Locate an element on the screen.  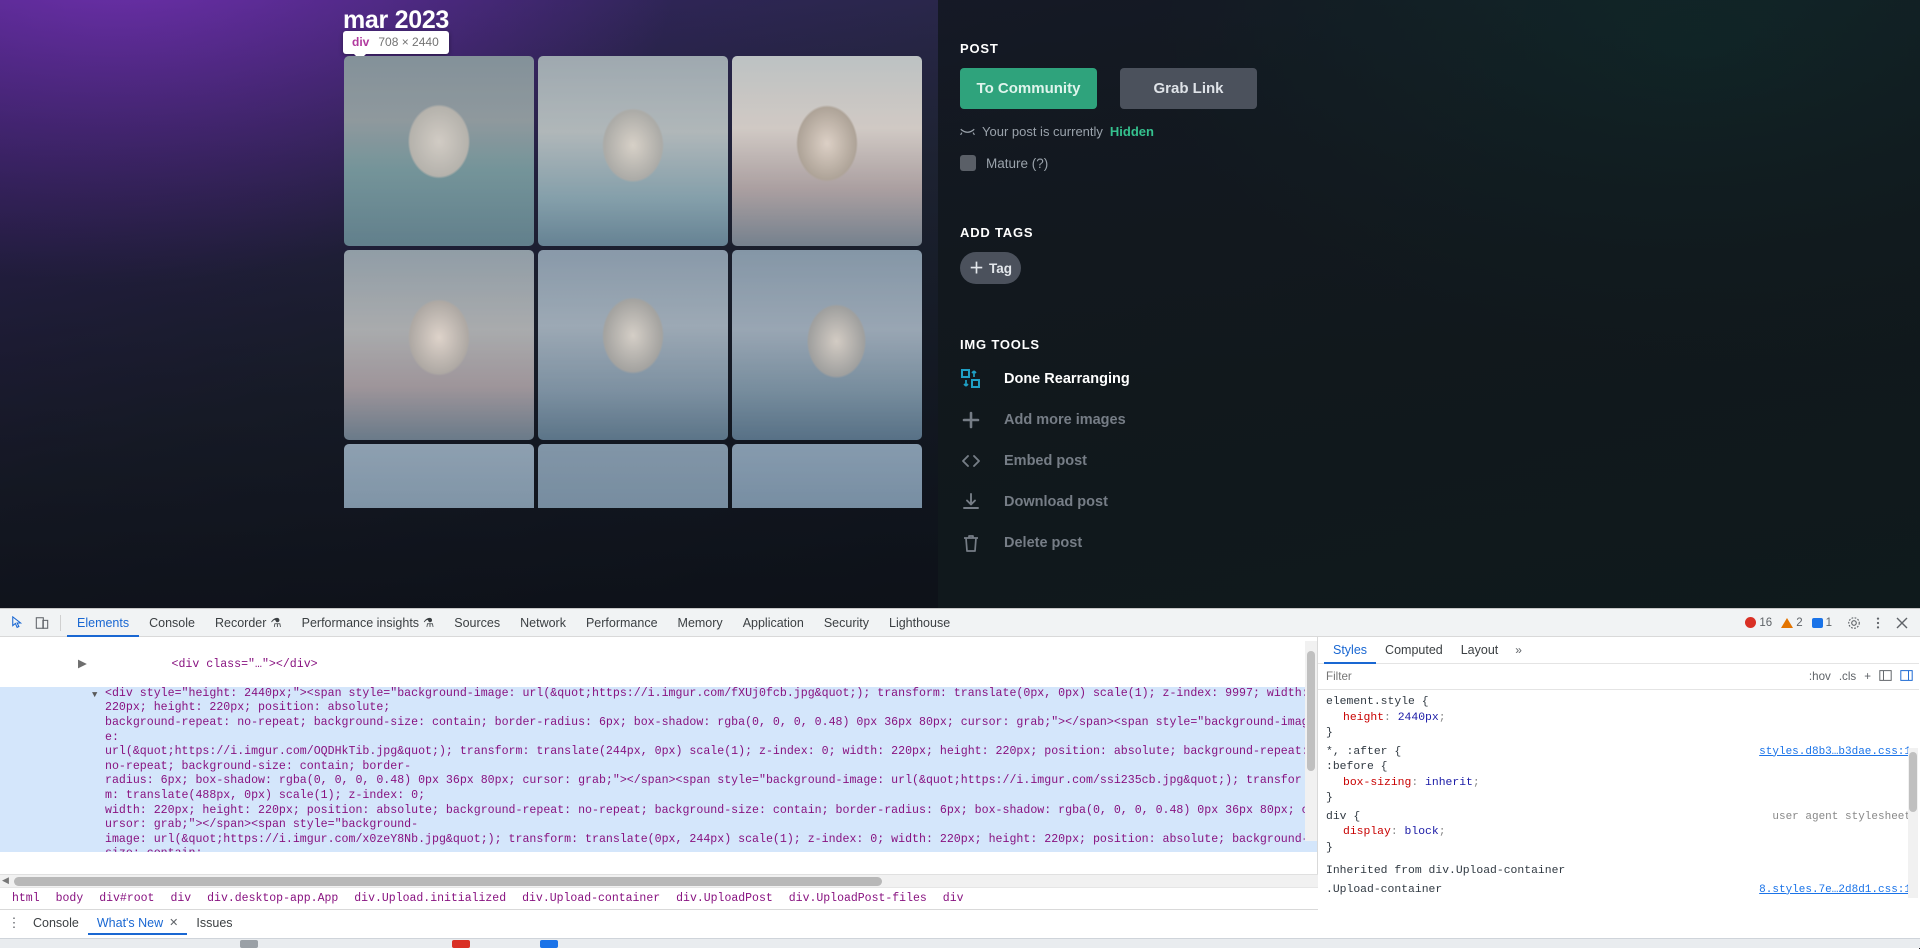
tool-done-rearranging: Done Rearranging is located at coordinates (1440, 379).